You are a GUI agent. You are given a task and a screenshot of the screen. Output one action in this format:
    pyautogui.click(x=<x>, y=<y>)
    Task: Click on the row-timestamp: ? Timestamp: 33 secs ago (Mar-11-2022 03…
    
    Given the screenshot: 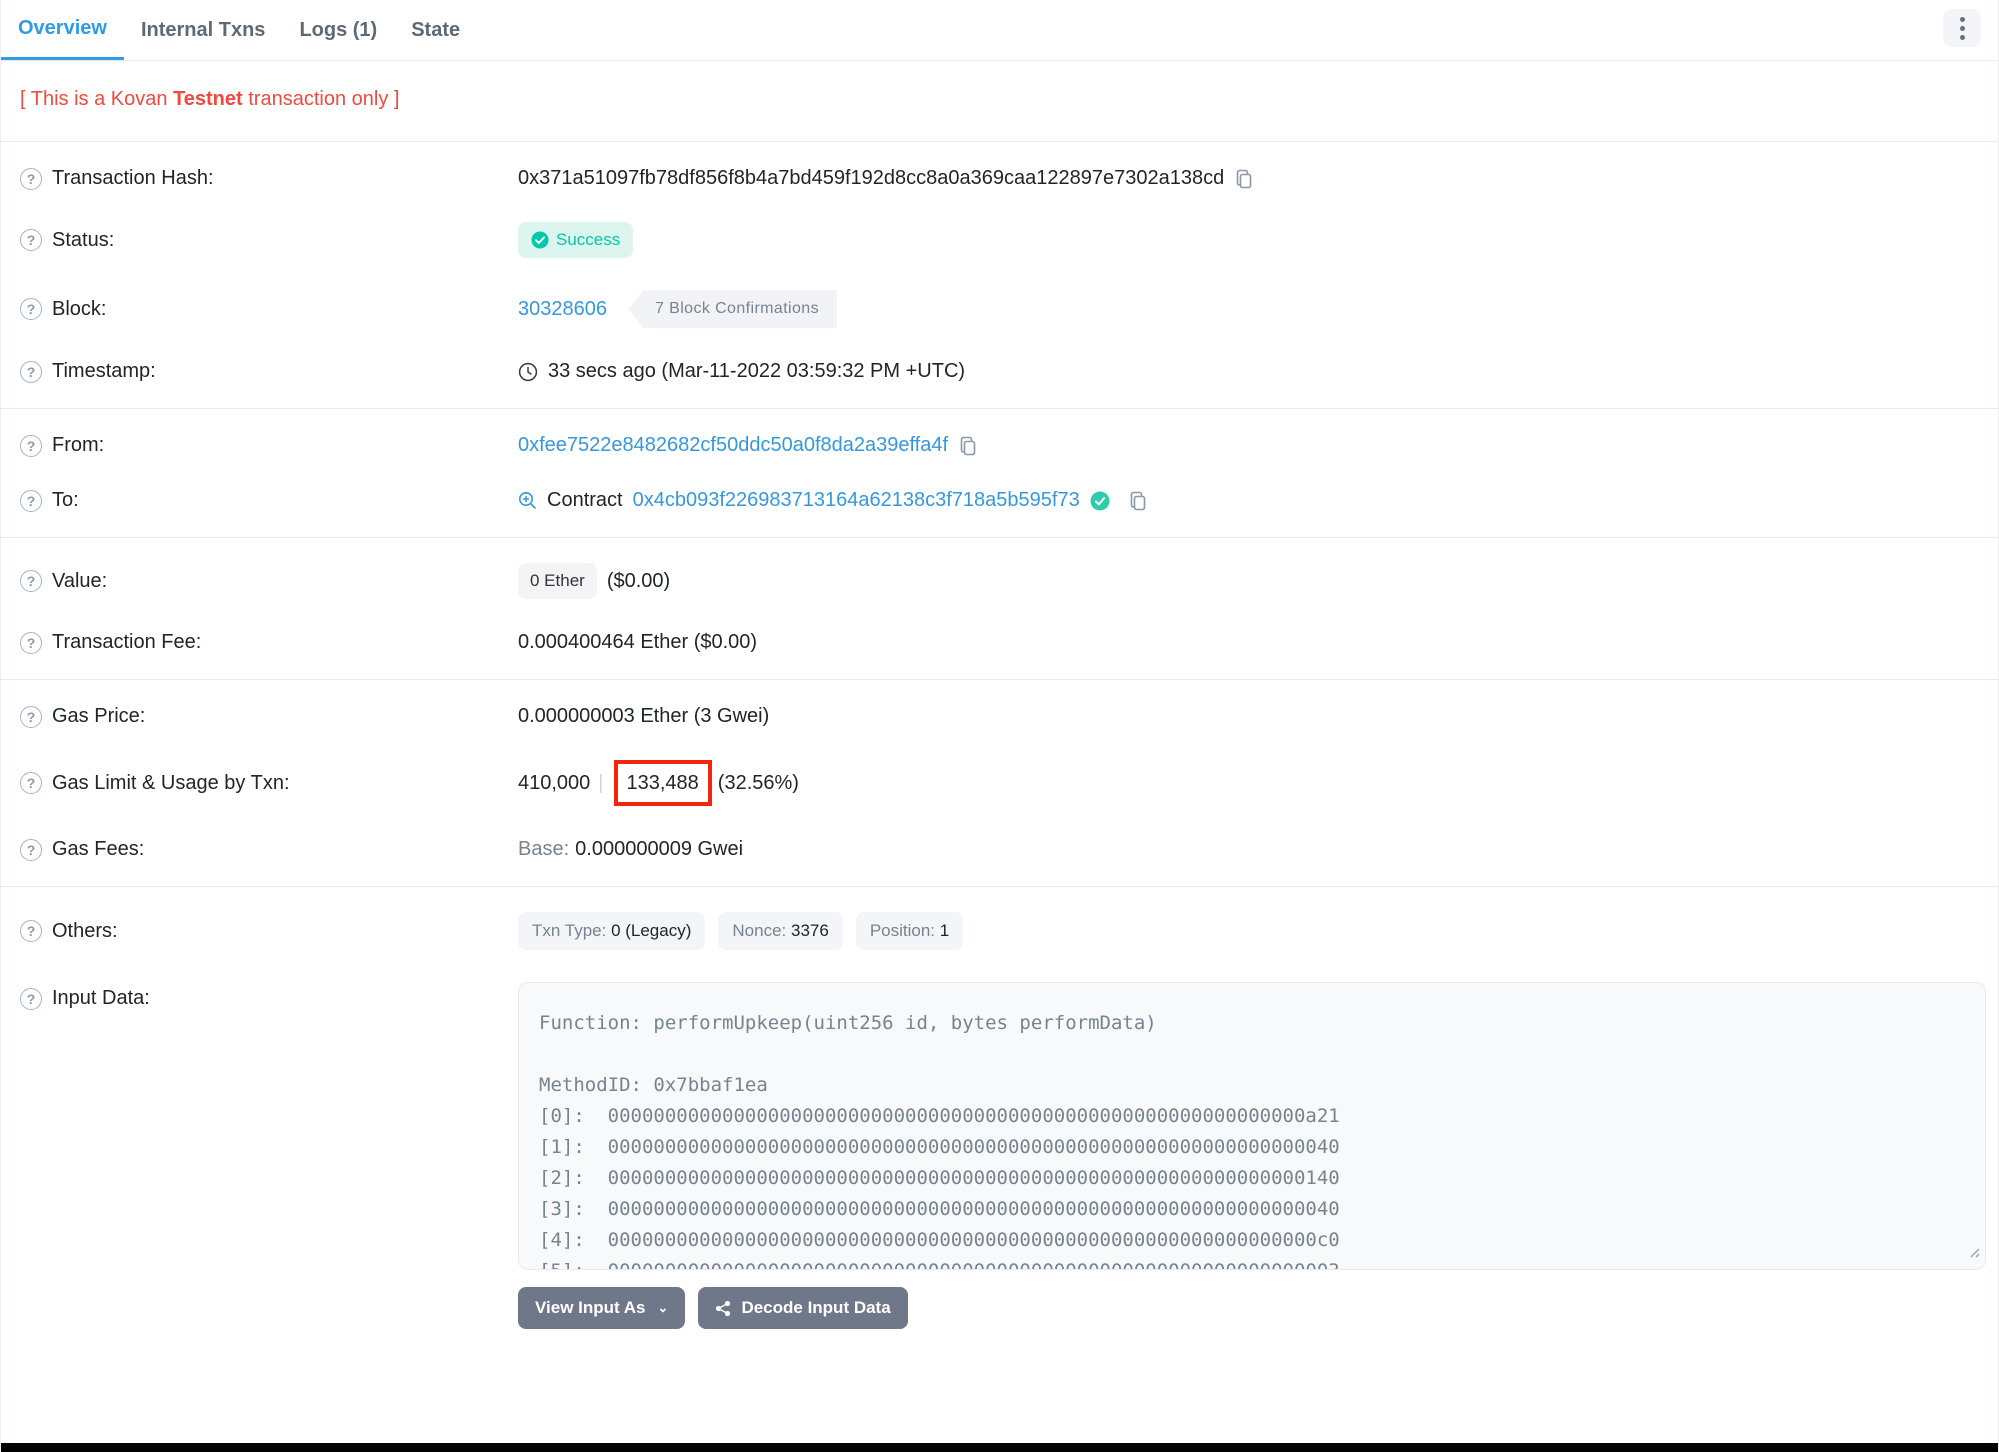 What is the action you would take?
    pyautogui.click(x=999, y=371)
    